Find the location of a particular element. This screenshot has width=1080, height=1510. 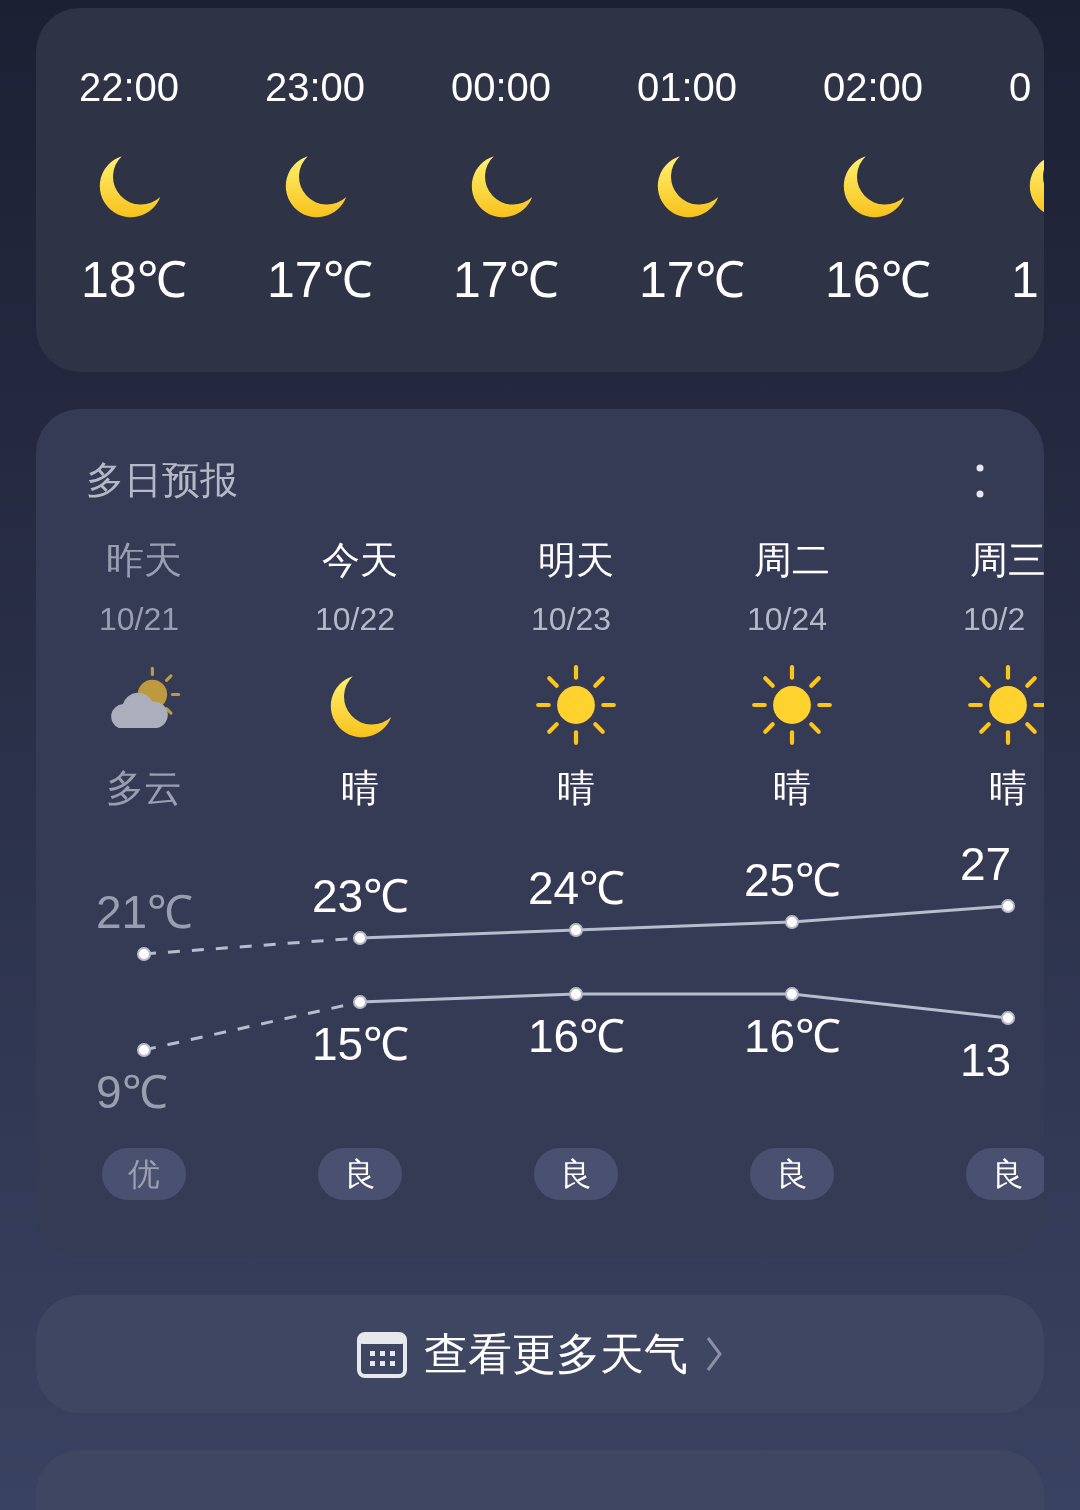

day-date: 10/23 is located at coordinates (571, 618).